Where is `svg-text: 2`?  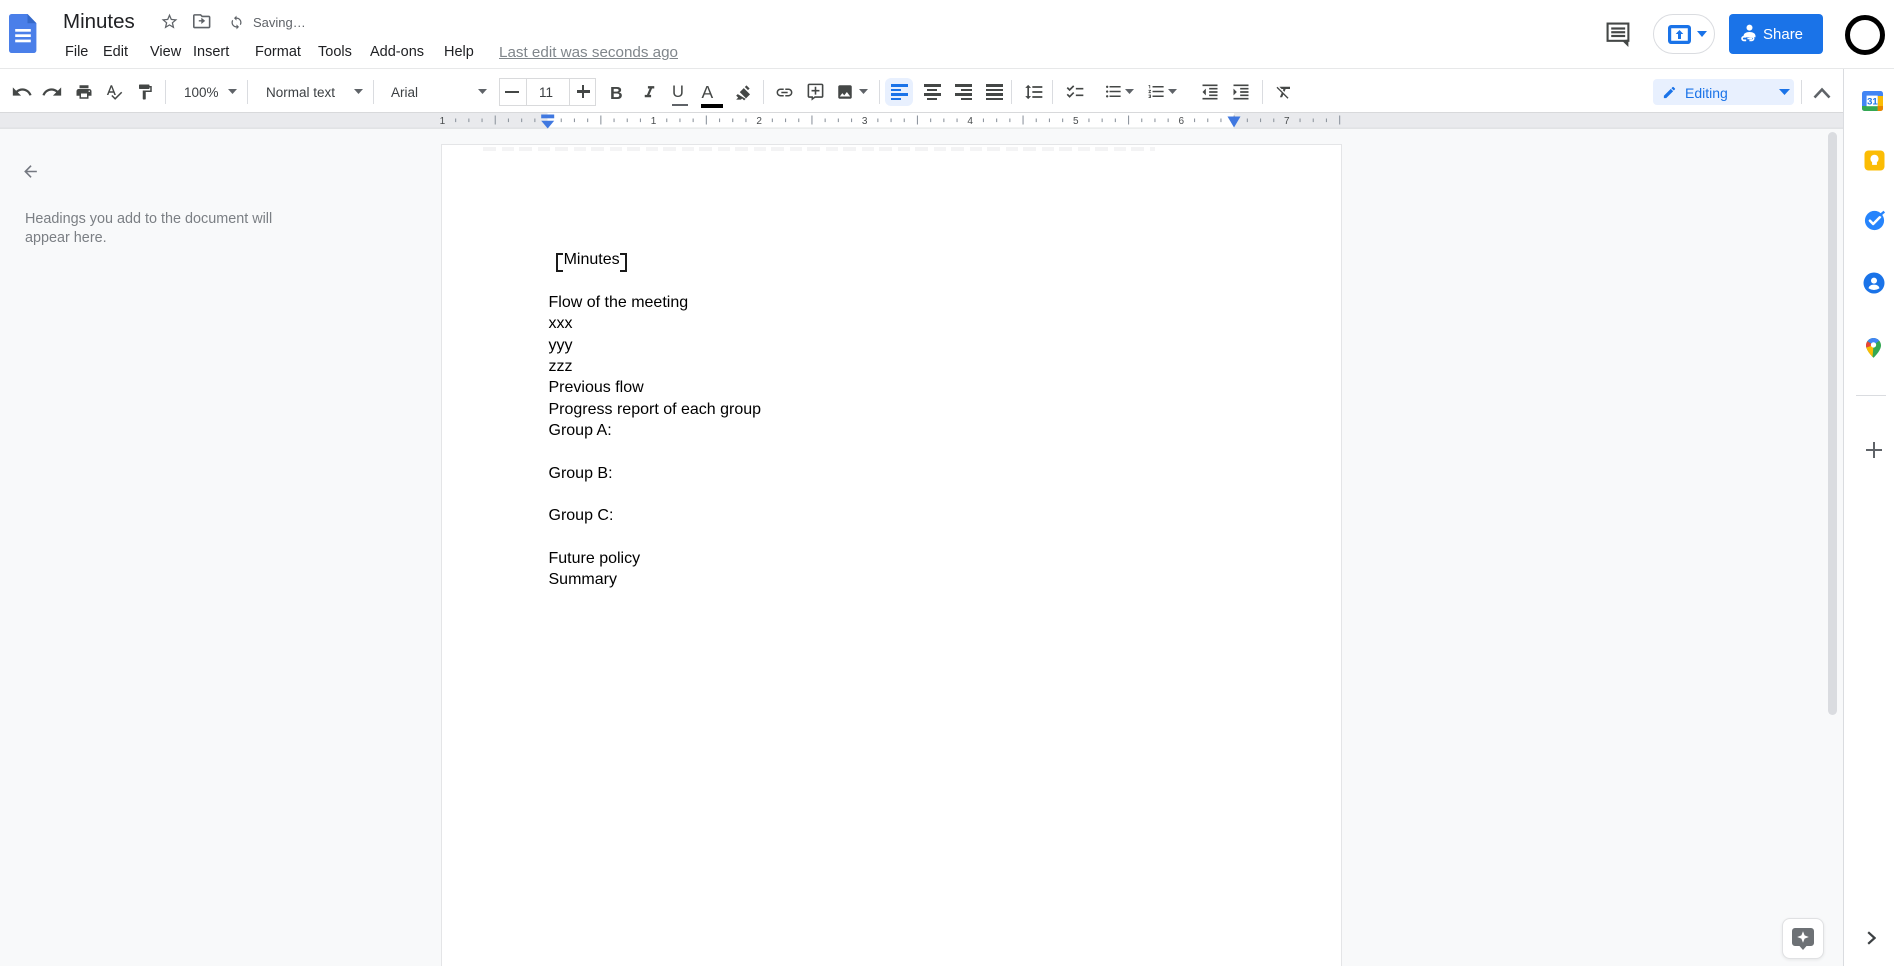 svg-text: 2 is located at coordinates (759, 121).